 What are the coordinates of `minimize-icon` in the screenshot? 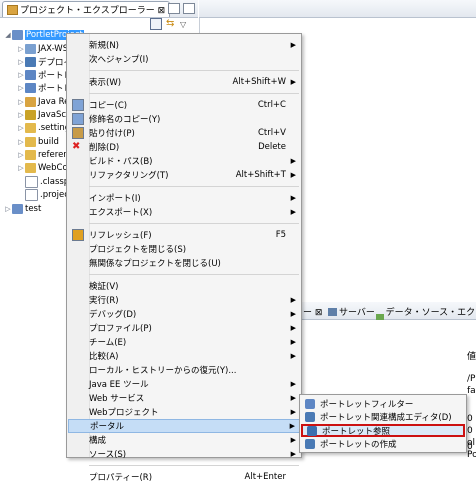 It's located at (174, 8).